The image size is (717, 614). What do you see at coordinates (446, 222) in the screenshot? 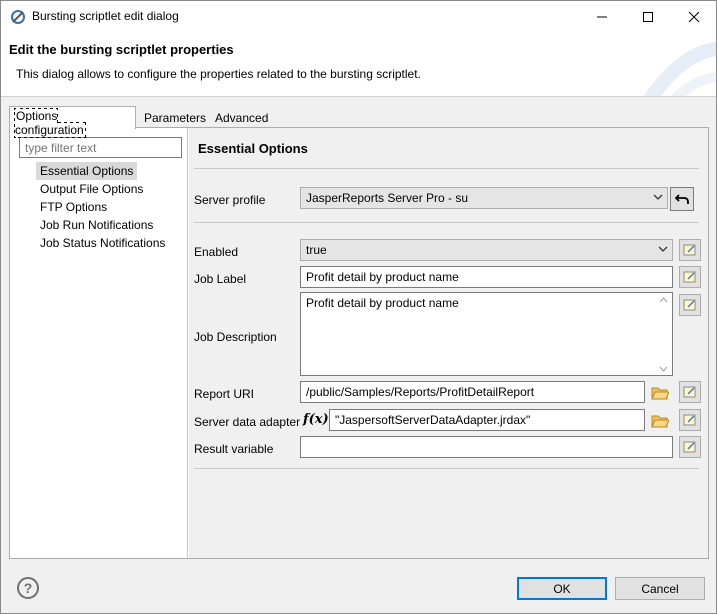
I see `form-divider` at bounding box center [446, 222].